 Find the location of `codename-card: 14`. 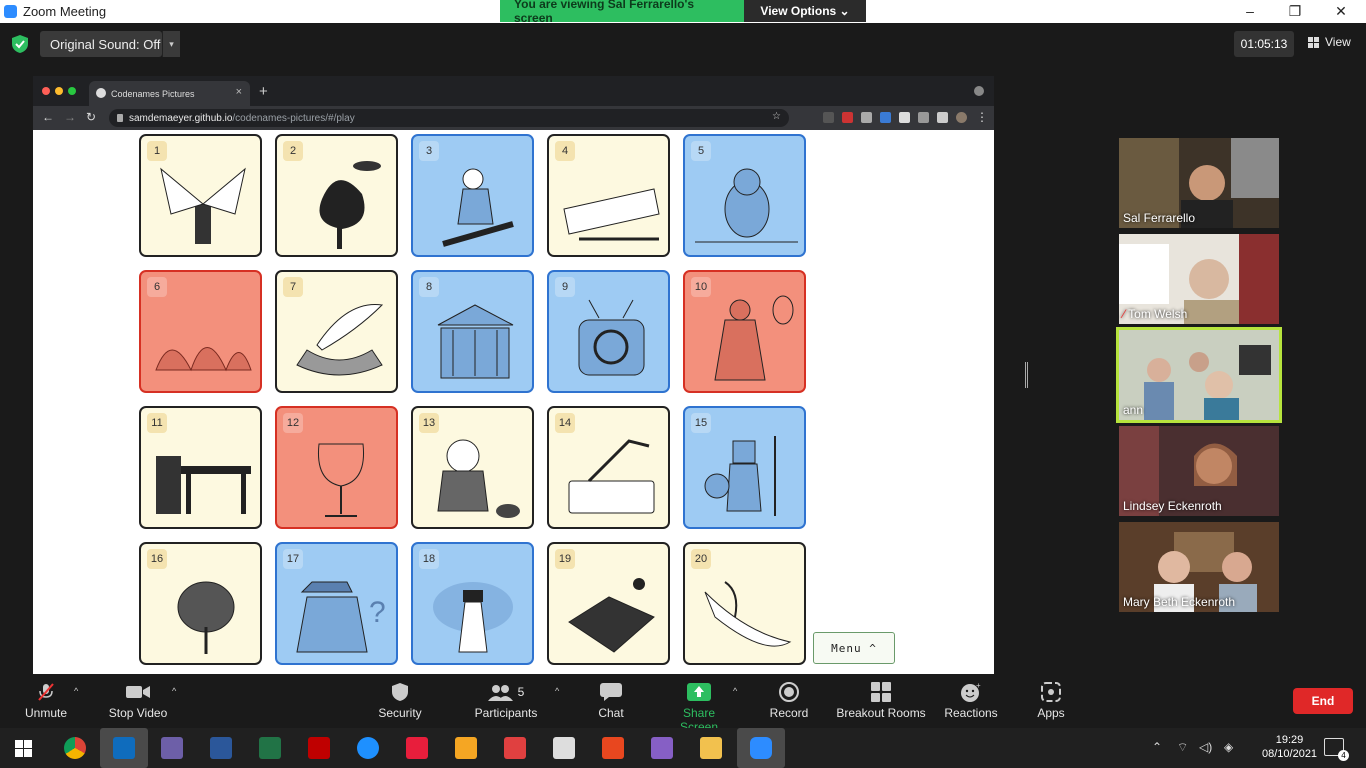

codename-card: 14 is located at coordinates (608, 467).